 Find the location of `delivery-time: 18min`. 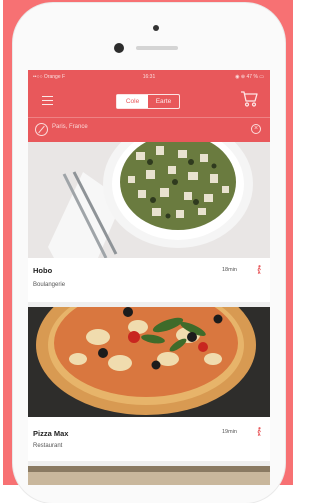

delivery-time: 18min is located at coordinates (229, 270).